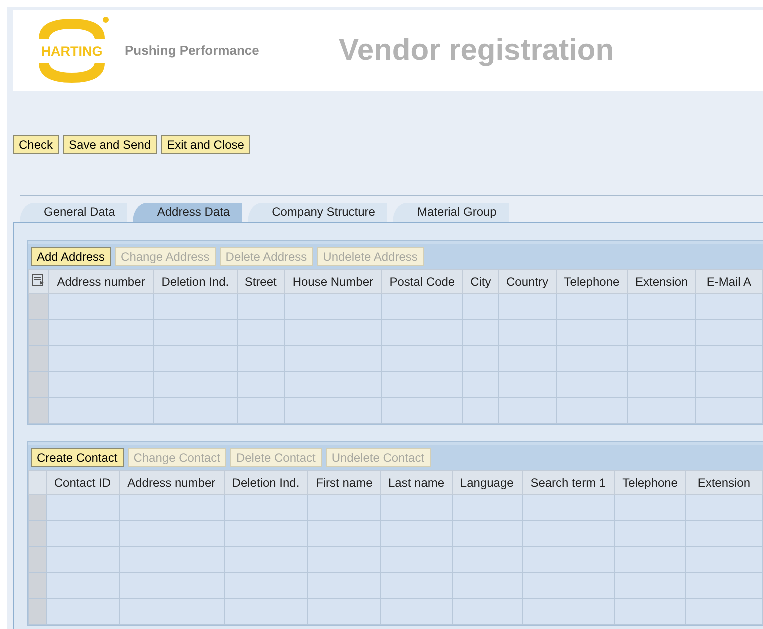  I want to click on column-header: Country, so click(527, 282).